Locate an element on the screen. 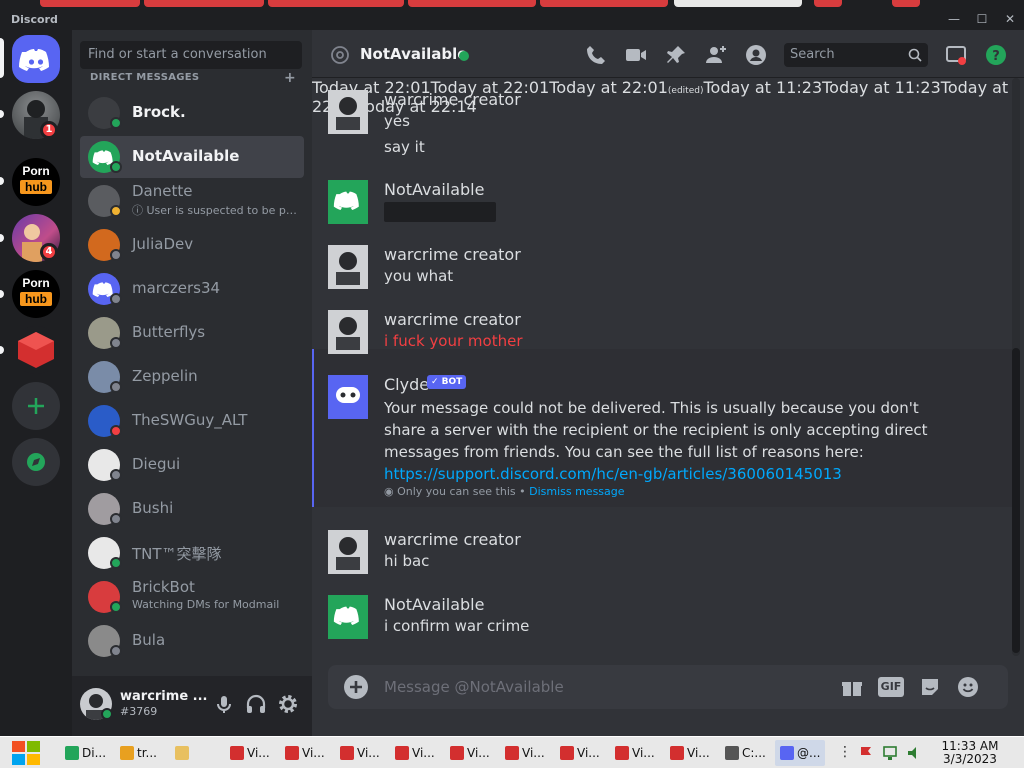 This screenshot has width=1024, height=768. hub-top-text: Porn is located at coordinates (36, 171).